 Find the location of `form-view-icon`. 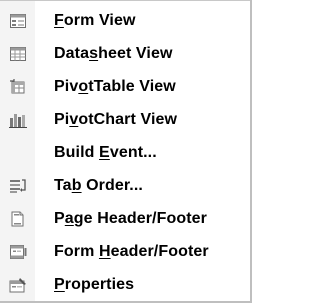

form-view-icon is located at coordinates (17, 21).